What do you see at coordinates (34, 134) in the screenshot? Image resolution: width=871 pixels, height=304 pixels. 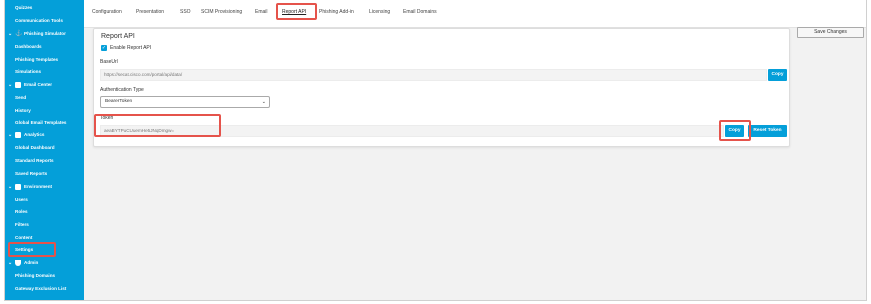 I see `sidebar-group-label: Analytics` at bounding box center [34, 134].